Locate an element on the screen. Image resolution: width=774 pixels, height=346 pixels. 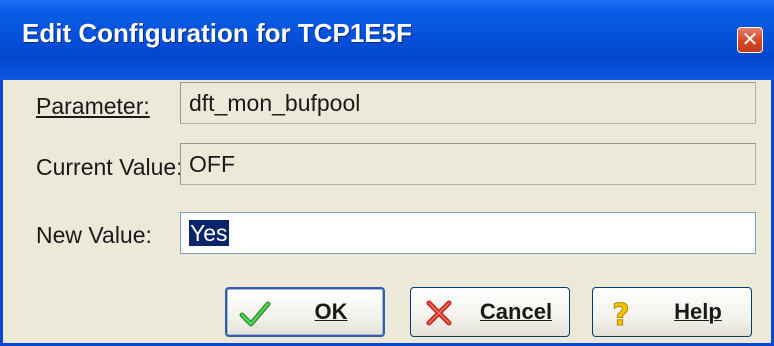
close-icon: ✕ is located at coordinates (750, 39).